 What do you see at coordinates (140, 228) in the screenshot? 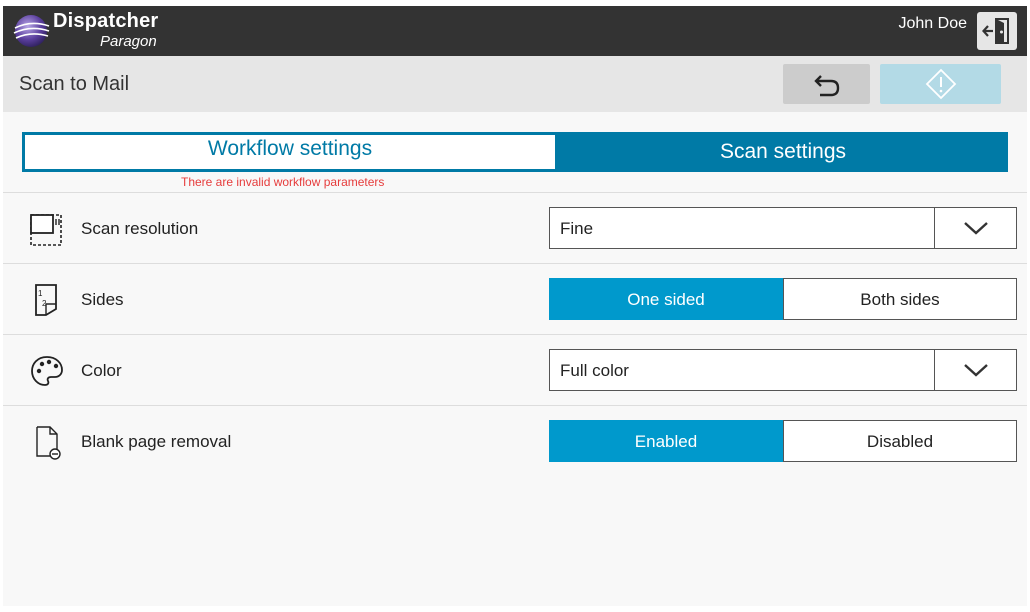
I see `scan-resolution-label: Scan resolution` at bounding box center [140, 228].